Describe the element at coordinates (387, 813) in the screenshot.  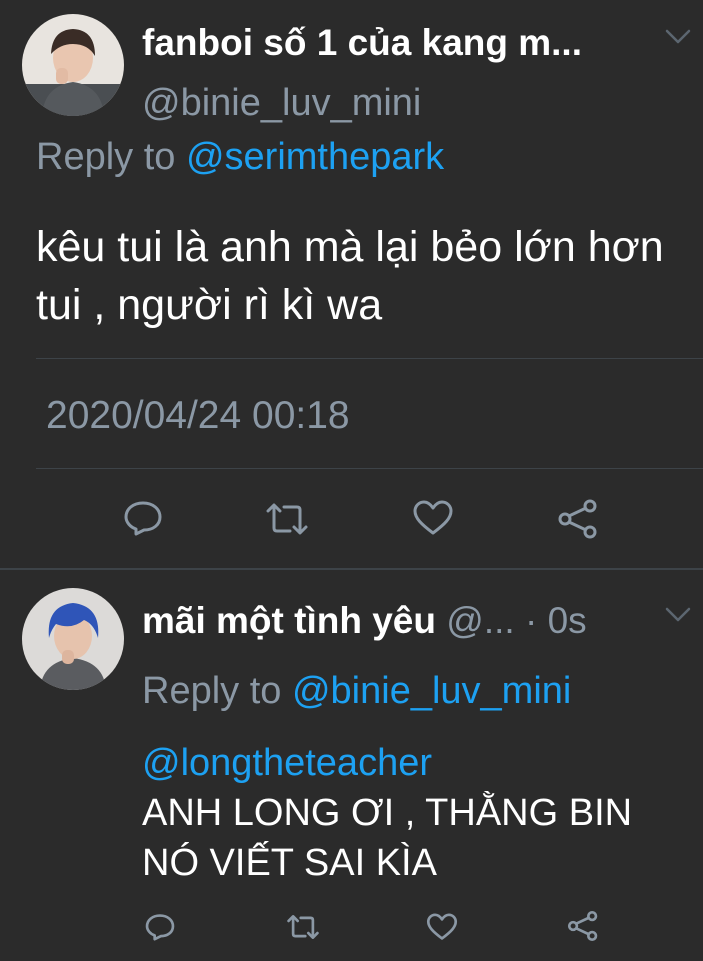
I see `tweet-text-line-1: ANH LONG ƠI , THẰNG BIN` at that location.